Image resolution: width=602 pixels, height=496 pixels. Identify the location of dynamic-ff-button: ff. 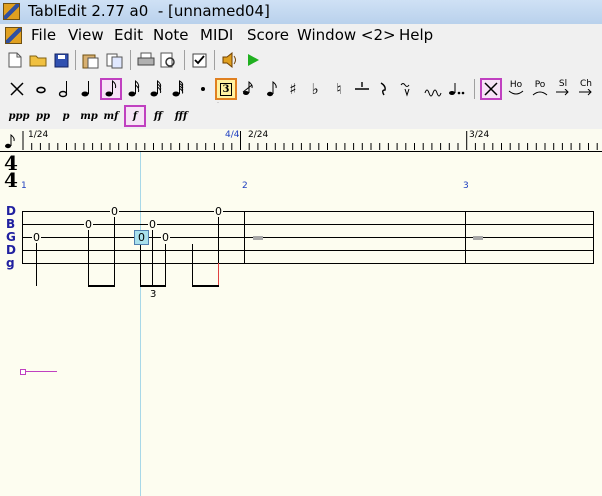
(158, 116).